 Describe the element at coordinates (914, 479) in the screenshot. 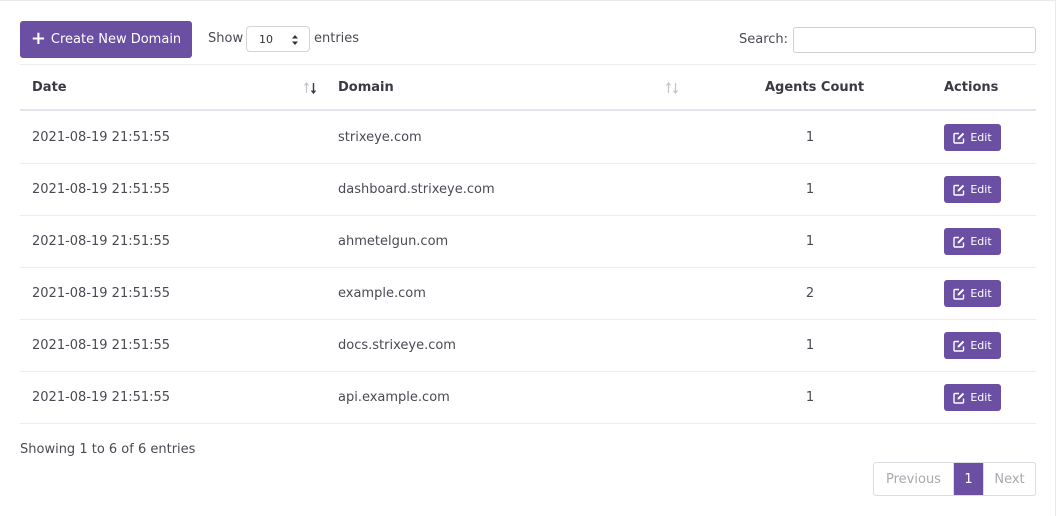

I see `previous-page-button: Previous` at that location.